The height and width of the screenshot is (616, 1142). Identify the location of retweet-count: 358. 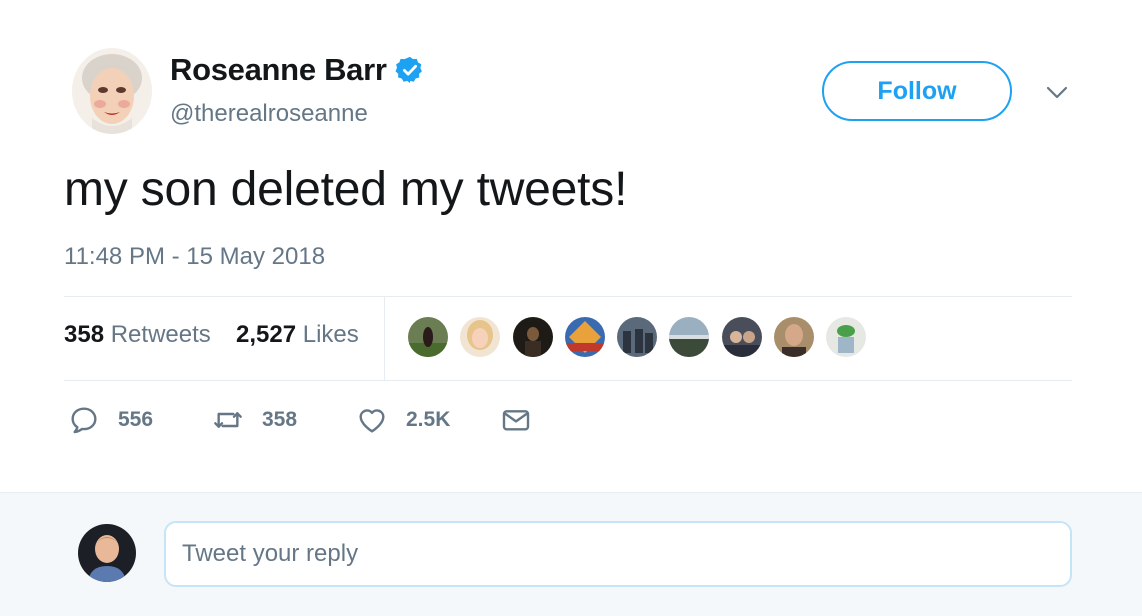
(280, 419).